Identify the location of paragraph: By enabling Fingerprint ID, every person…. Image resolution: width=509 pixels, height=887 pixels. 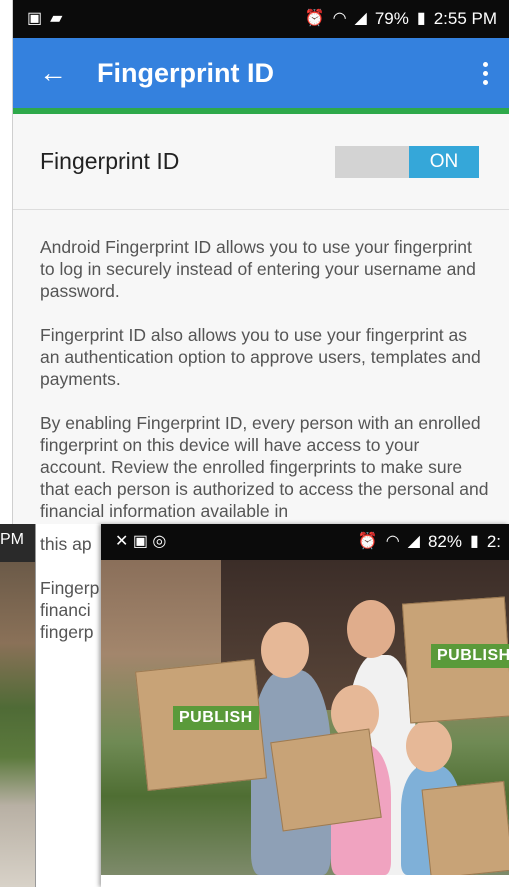
(264, 467).